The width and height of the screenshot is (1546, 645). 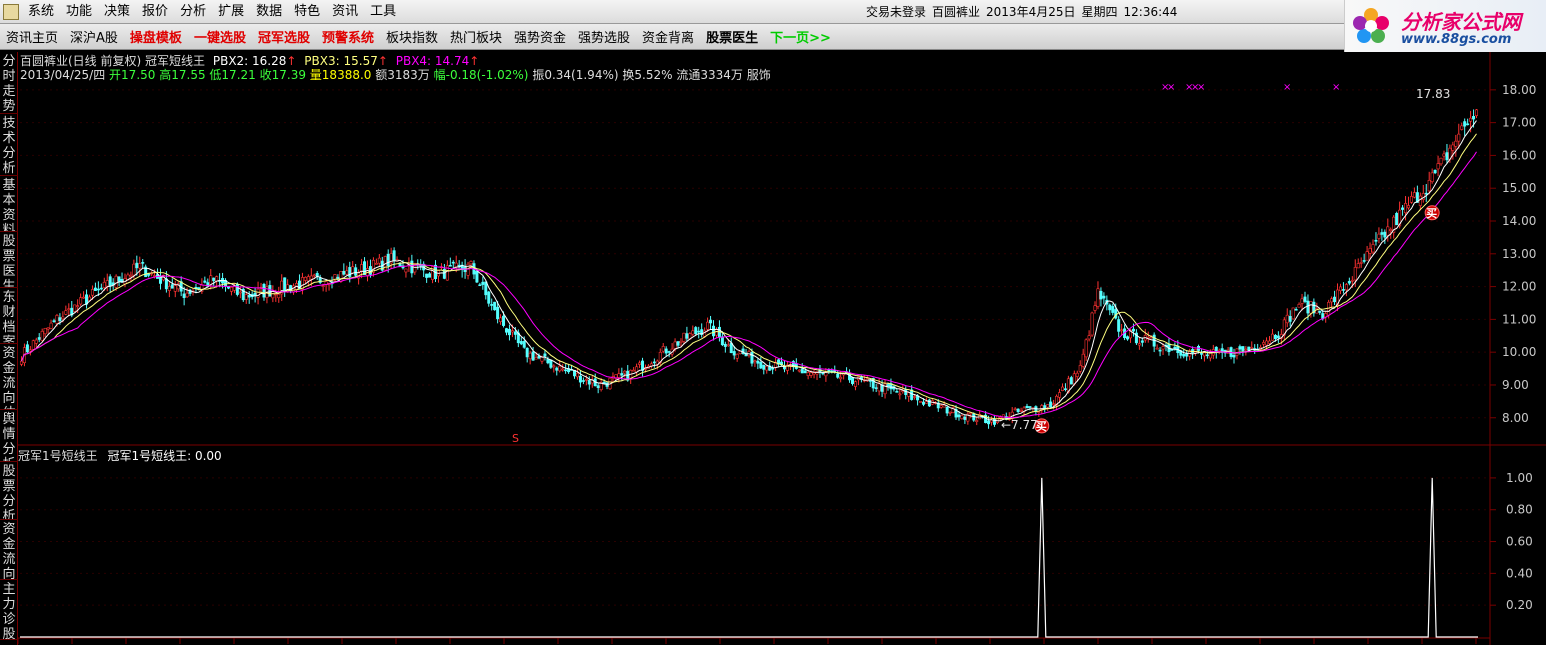 What do you see at coordinates (349, 12) in the screenshot?
I see `menu-item-8: 资讯` at bounding box center [349, 12].